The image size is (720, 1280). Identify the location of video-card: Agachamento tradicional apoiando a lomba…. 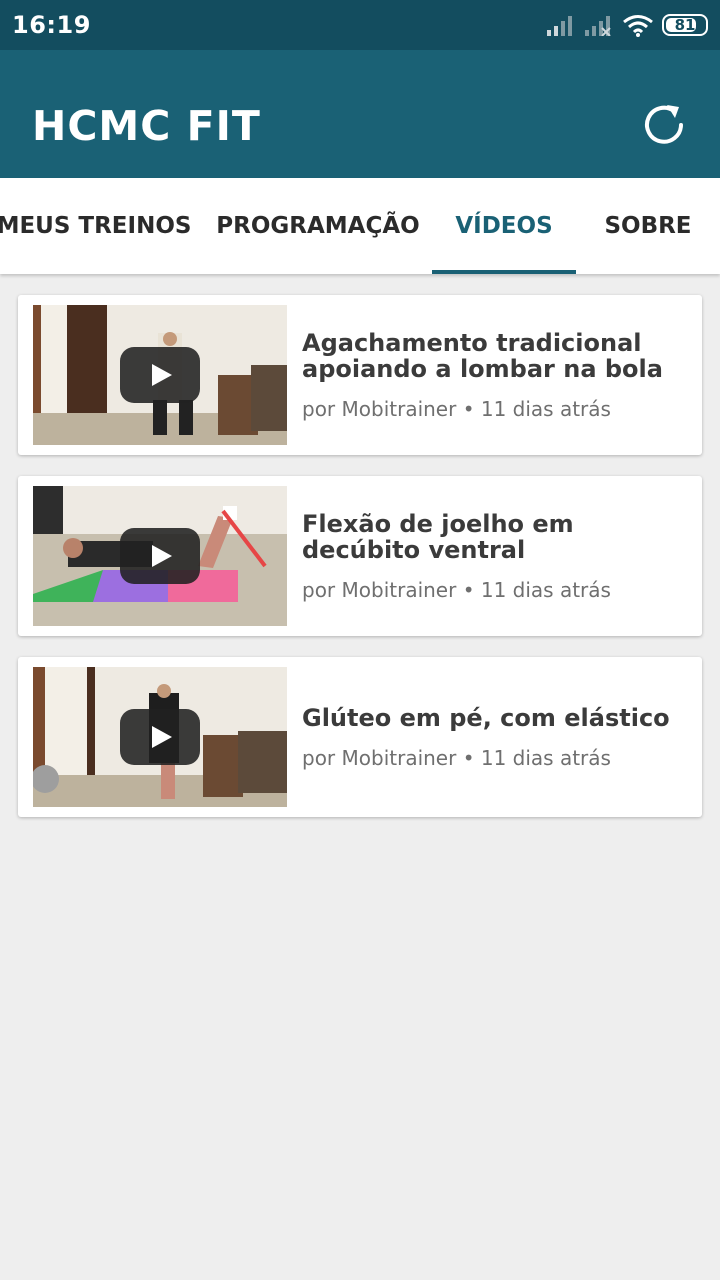
(360, 375).